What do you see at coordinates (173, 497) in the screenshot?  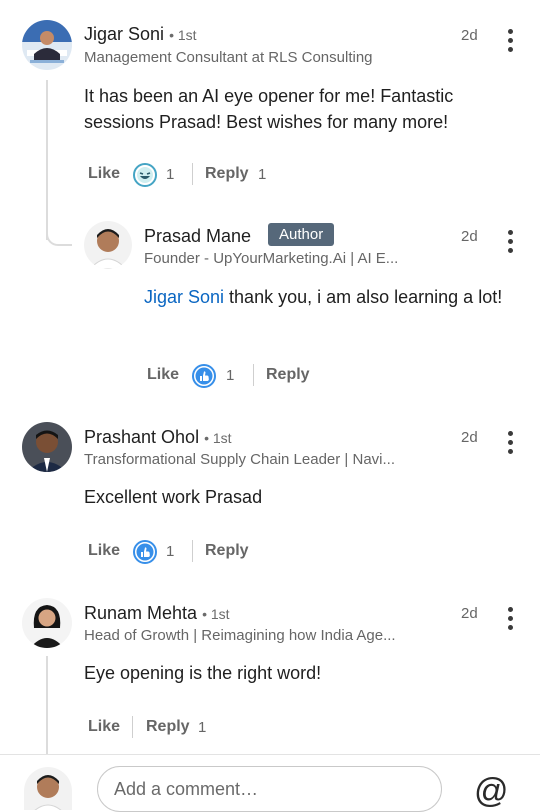 I see `comment-text: Excellent work Prasad` at bounding box center [173, 497].